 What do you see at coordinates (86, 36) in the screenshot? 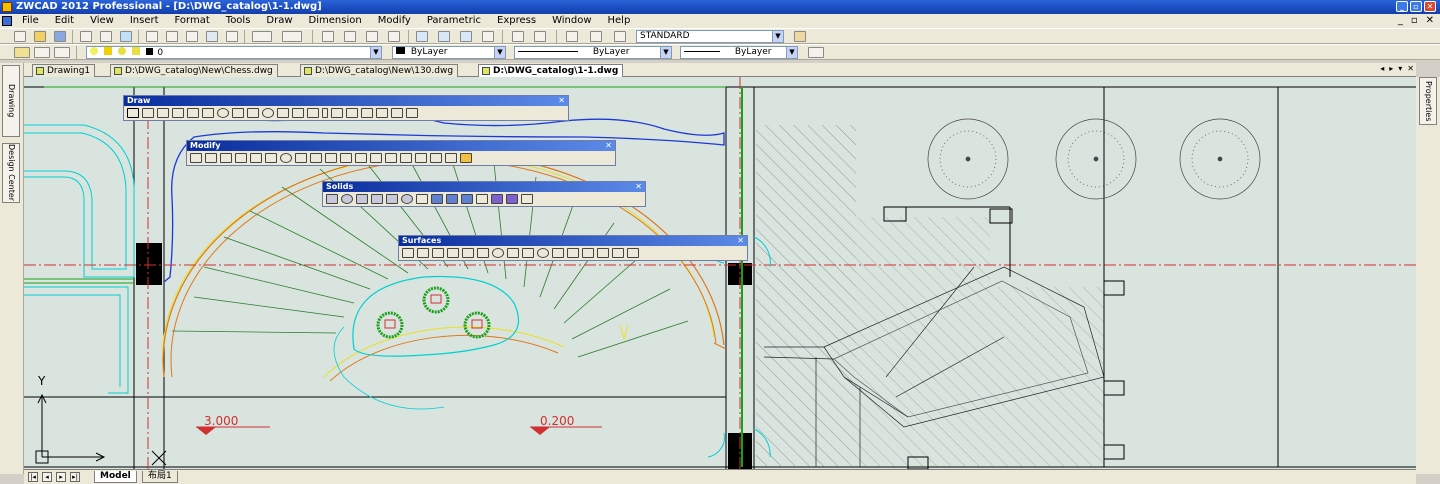
I see `print-icon` at bounding box center [86, 36].